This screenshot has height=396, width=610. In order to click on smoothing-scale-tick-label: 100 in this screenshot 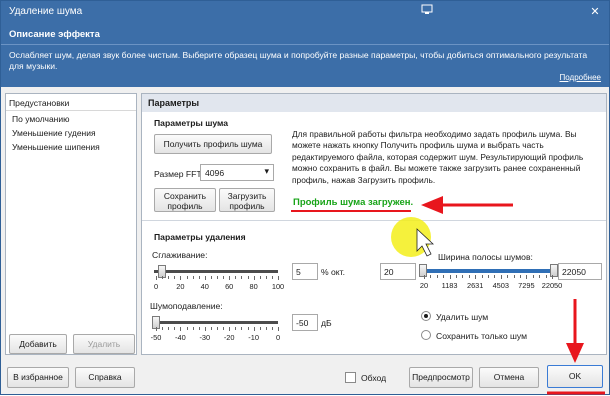, I will do `click(278, 286)`.